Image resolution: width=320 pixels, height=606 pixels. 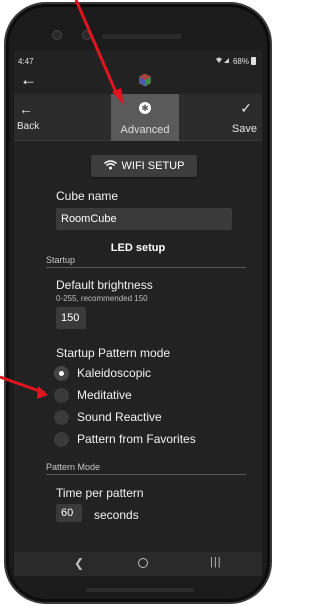 What do you see at coordinates (145, 108) in the screenshot?
I see `gear-icon: ✱` at bounding box center [145, 108].